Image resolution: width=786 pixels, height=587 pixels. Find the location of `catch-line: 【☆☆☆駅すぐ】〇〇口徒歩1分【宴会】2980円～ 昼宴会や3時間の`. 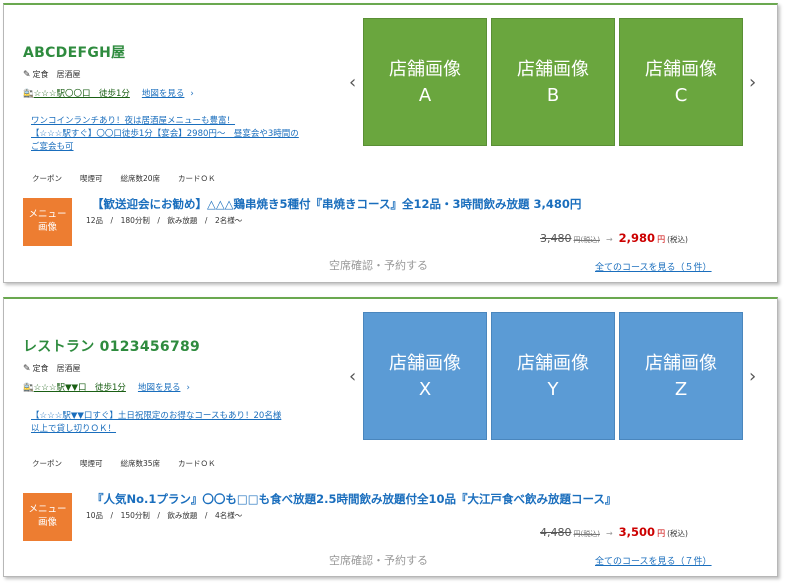

catch-line: 【☆☆☆駅すぐ】〇〇口徒歩1分【宴会】2980円～ 昼宴会や3時間の is located at coordinates (165, 134).